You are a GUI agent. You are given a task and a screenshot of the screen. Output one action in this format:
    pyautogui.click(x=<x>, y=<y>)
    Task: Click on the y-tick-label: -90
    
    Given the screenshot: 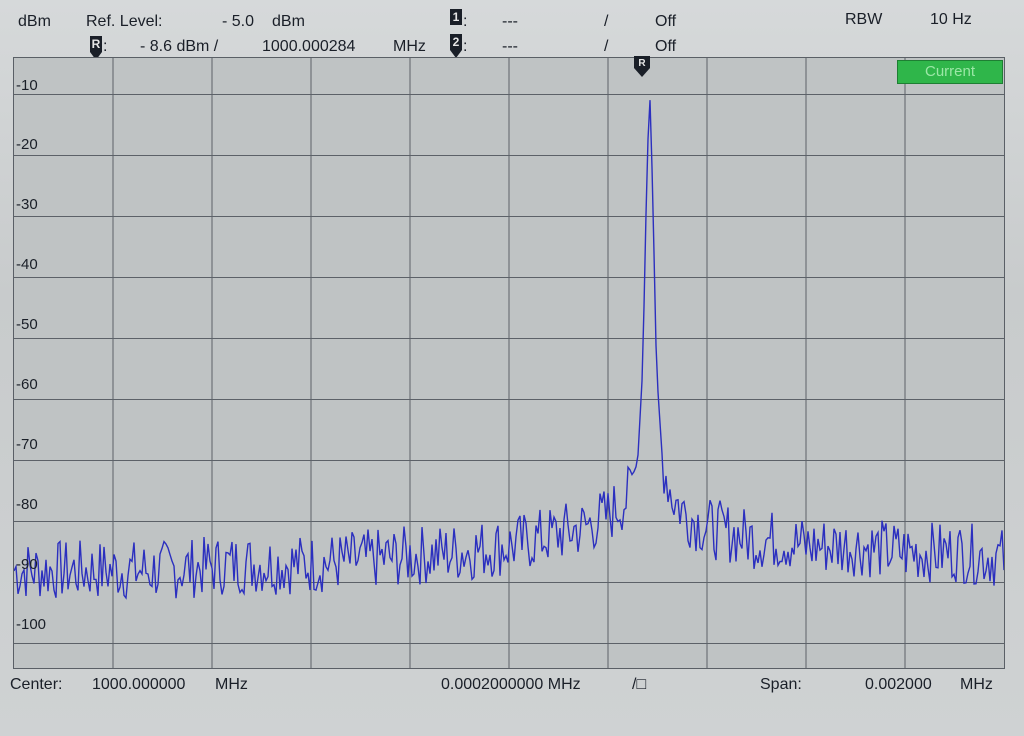 What is the action you would take?
    pyautogui.click(x=27, y=564)
    